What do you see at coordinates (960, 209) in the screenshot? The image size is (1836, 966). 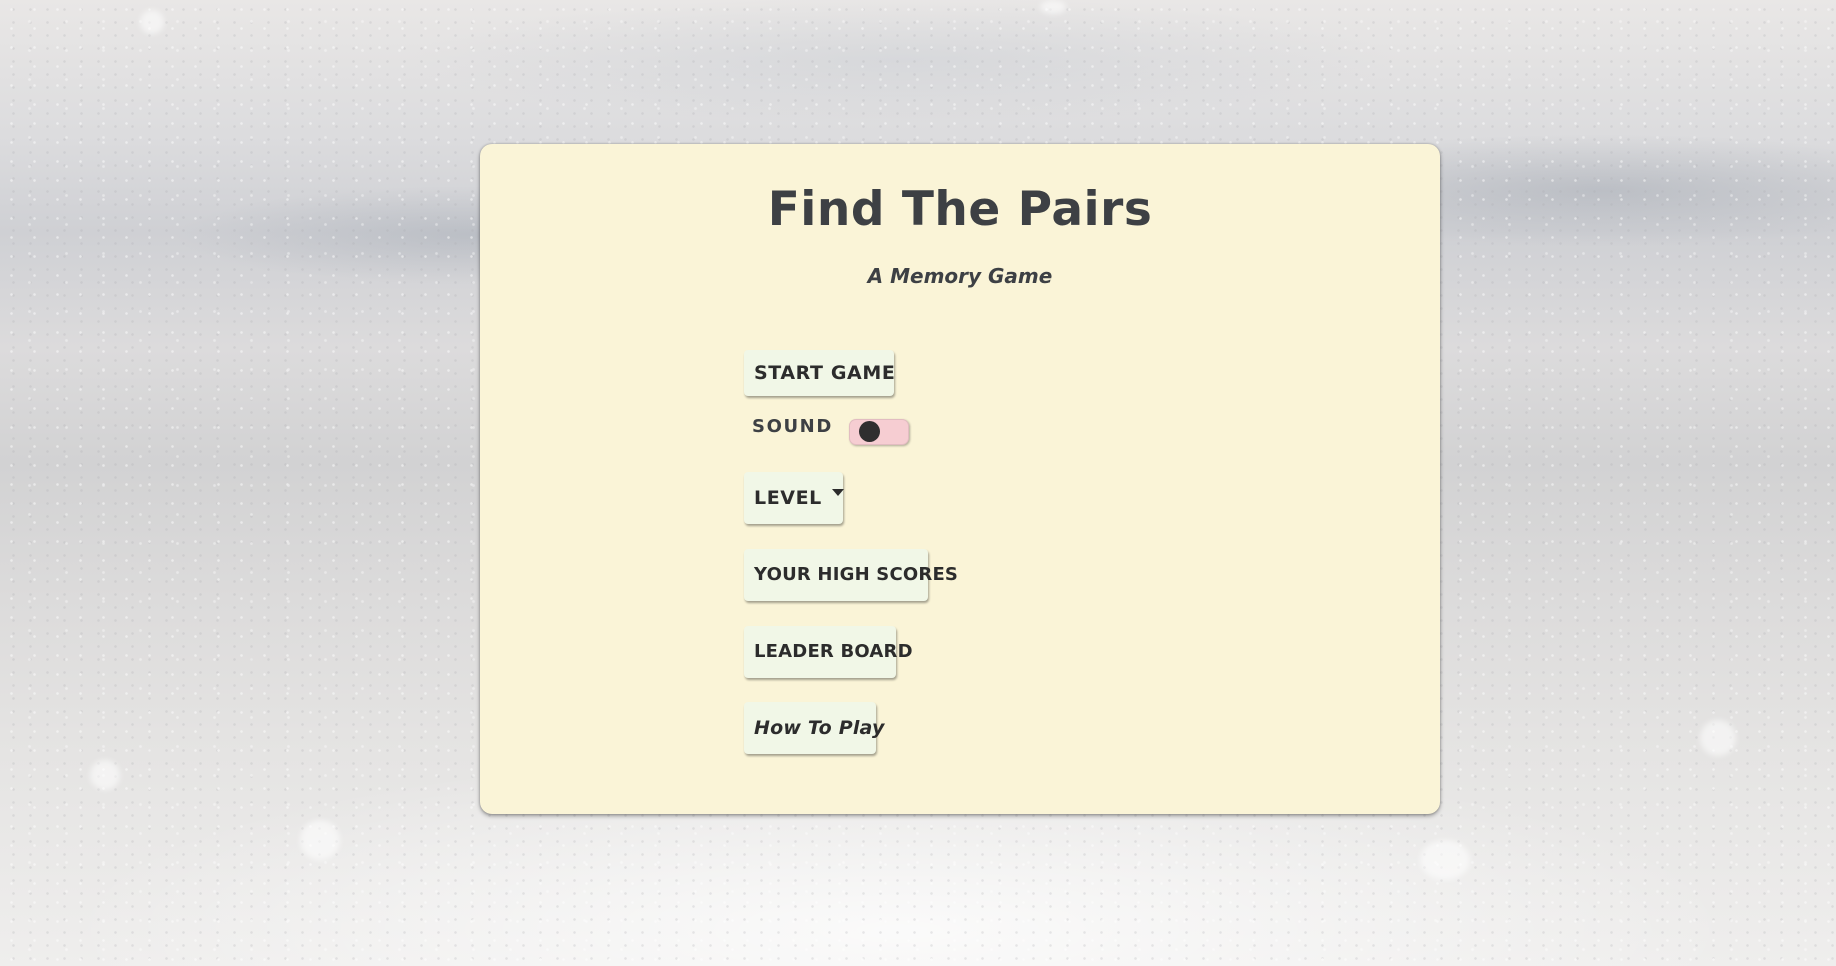 I see `game-title: Find The Pairs` at bounding box center [960, 209].